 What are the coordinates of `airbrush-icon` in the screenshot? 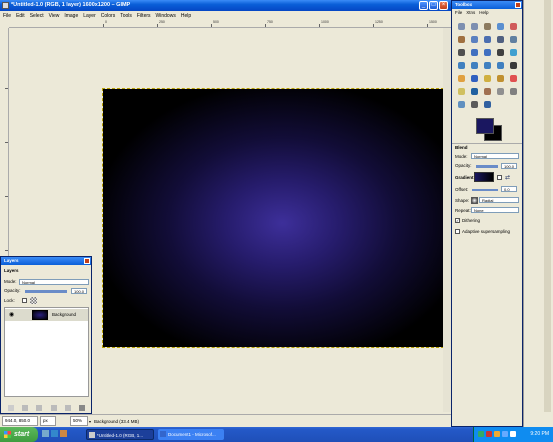 It's located at (461, 91).